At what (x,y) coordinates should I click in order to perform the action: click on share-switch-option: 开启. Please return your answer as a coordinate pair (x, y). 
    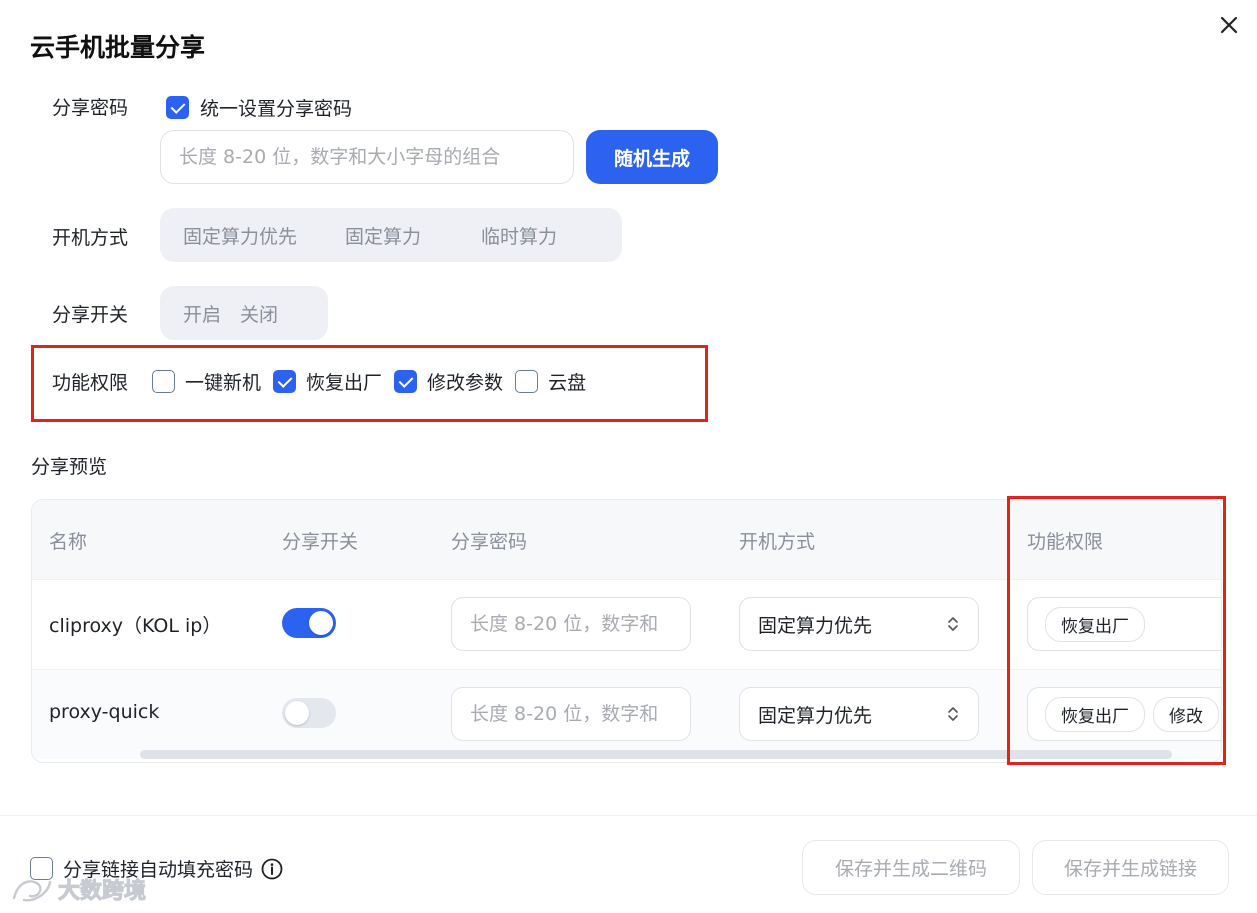
    Looking at the image, I should click on (202, 313).